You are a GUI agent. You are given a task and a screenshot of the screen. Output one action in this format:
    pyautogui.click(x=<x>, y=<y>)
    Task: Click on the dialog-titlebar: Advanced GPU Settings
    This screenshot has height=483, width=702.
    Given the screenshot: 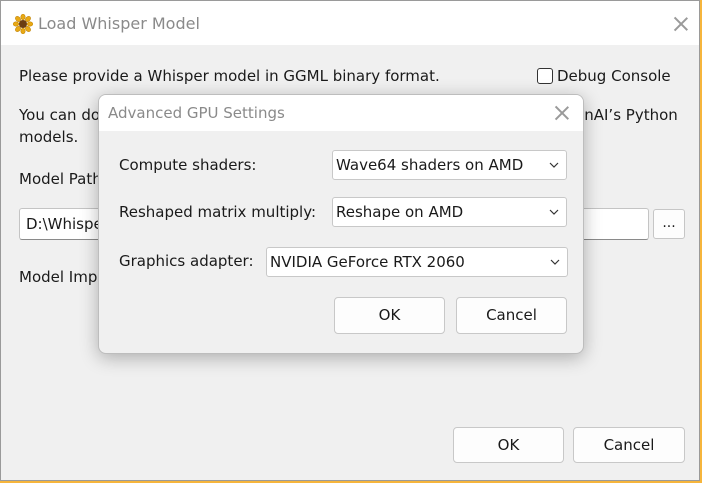 What is the action you would take?
    pyautogui.click(x=341, y=113)
    